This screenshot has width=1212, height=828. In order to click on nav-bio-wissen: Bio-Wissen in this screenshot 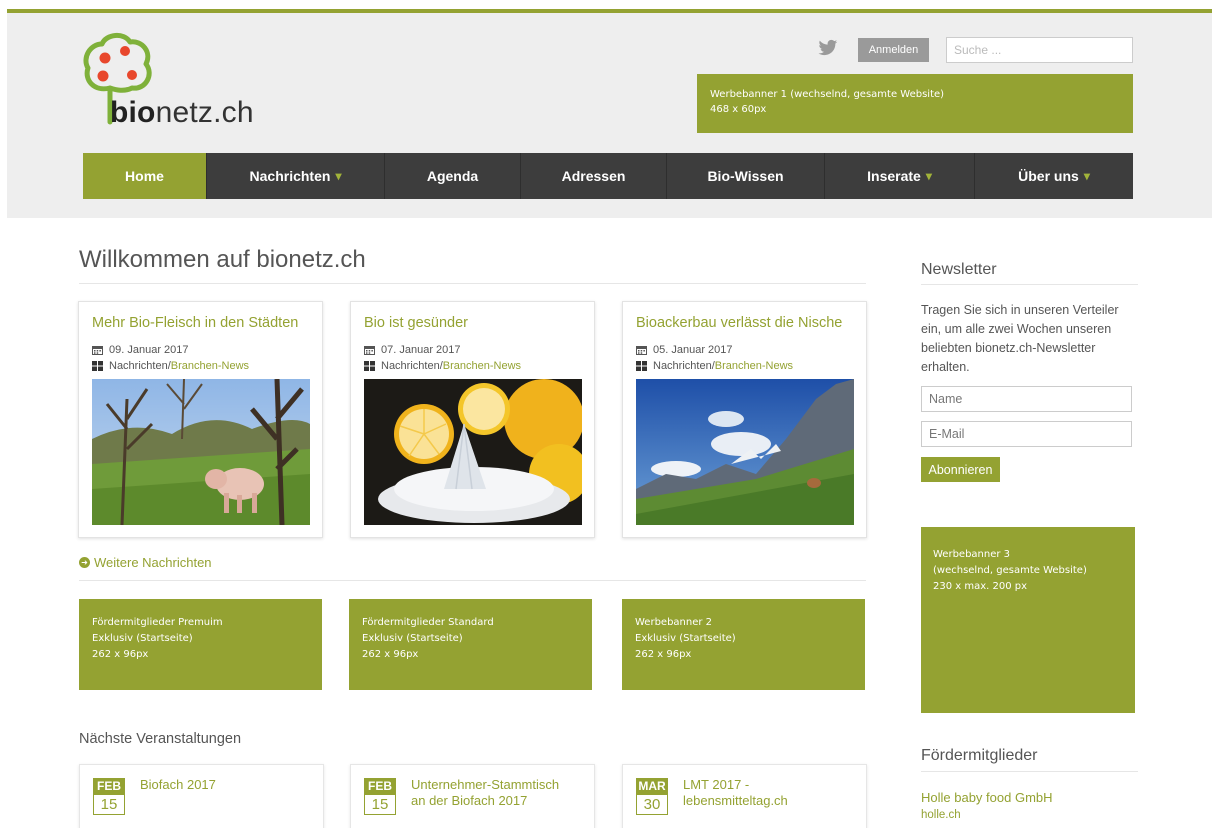, I will do `click(746, 176)`.